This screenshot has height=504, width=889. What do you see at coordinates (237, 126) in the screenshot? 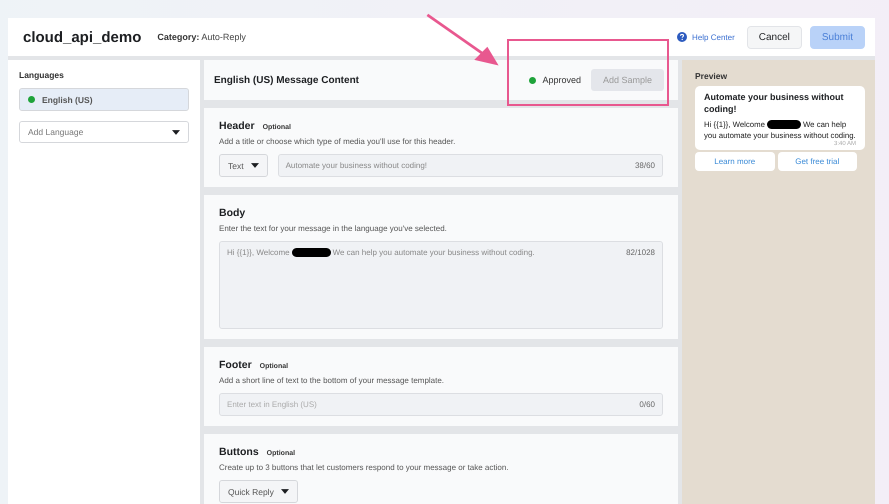
I see `section-title: Header` at bounding box center [237, 126].